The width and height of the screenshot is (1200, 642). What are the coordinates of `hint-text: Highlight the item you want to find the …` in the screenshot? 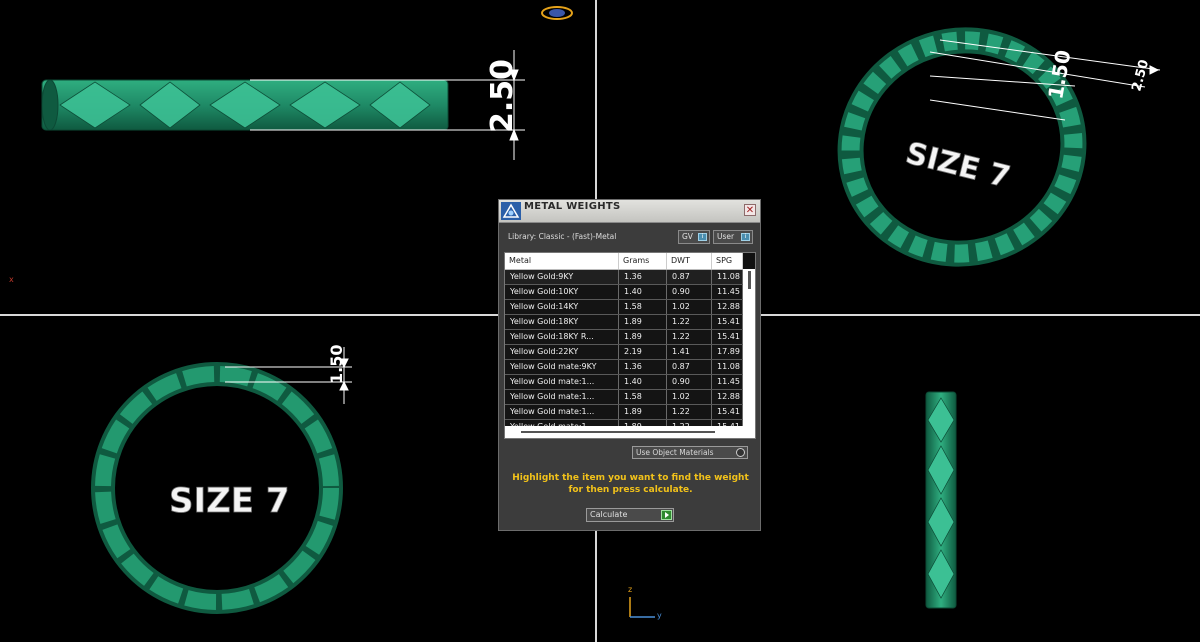 It's located at (630, 484).